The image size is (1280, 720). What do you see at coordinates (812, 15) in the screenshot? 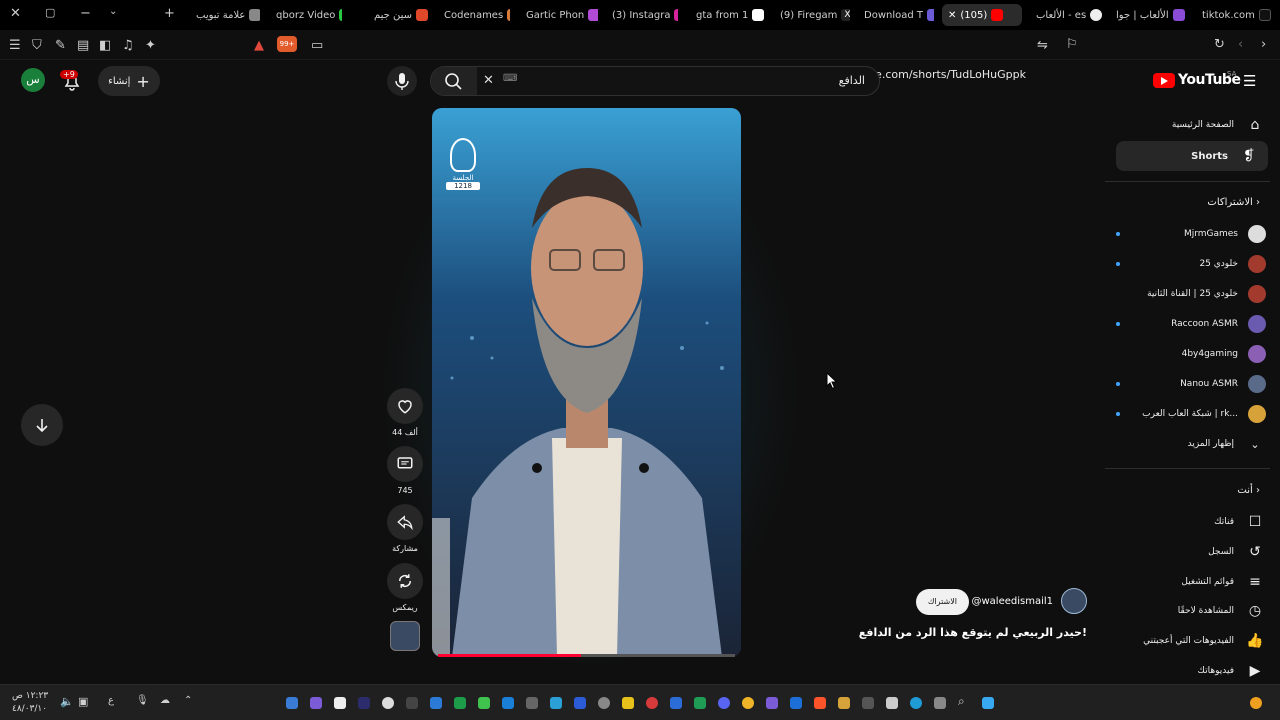
I see `tab-5: (9) Firegam X` at bounding box center [812, 15].